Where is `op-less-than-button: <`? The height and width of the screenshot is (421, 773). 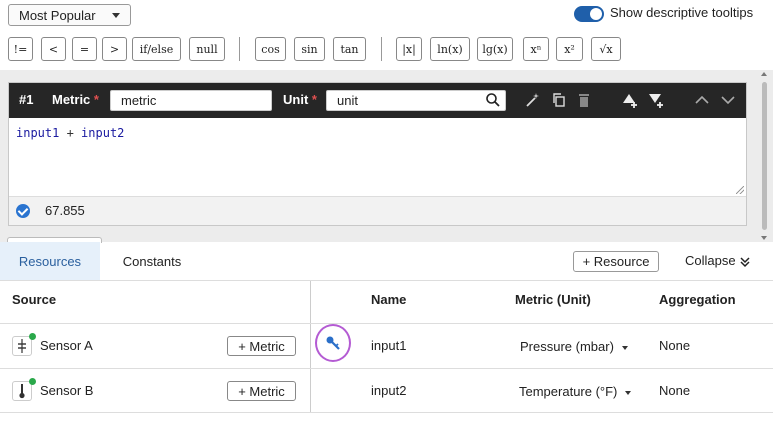
op-less-than-button: < is located at coordinates (53, 49).